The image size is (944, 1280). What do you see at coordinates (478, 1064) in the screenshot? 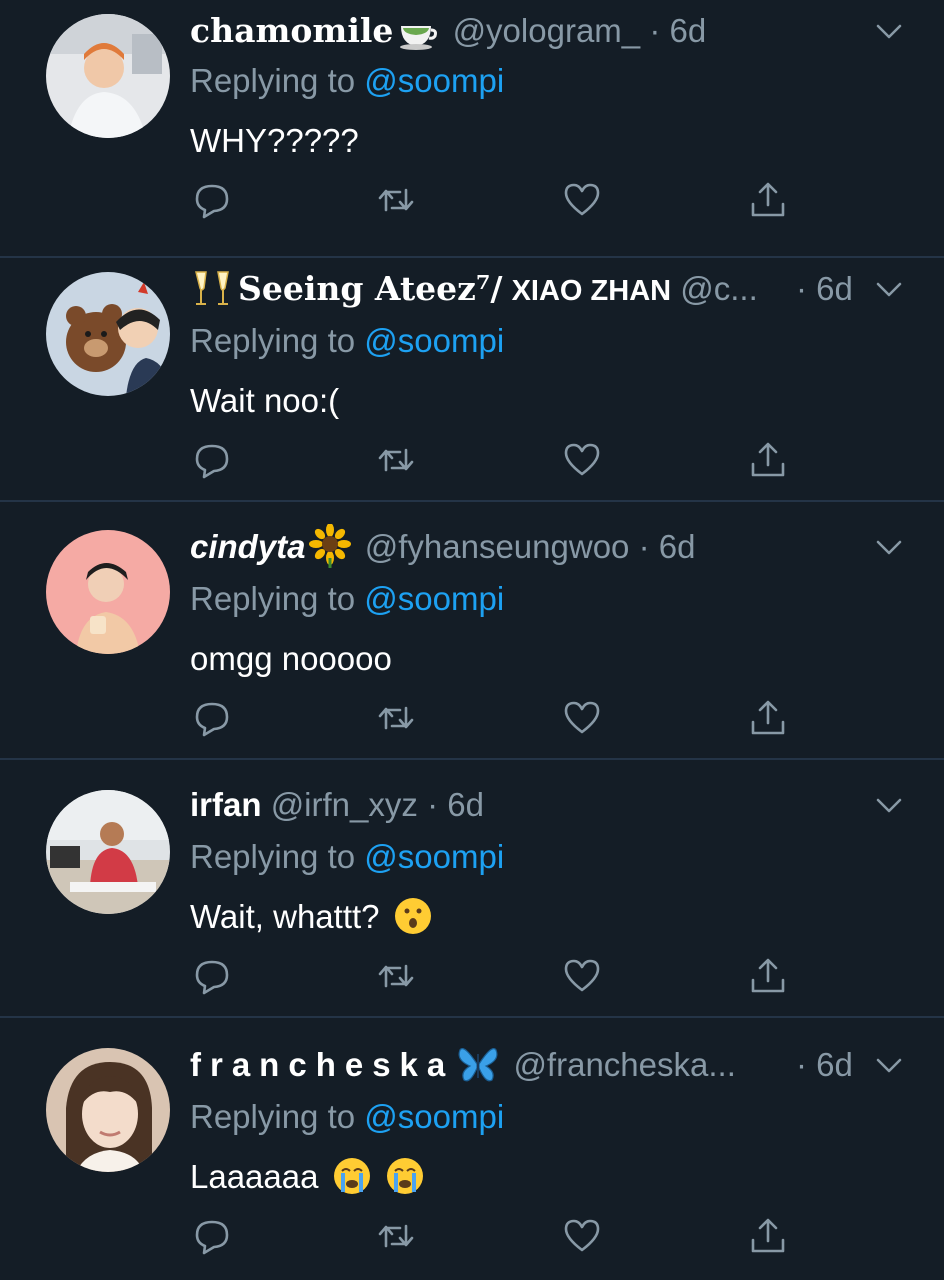
I see `butterfly-emoji` at bounding box center [478, 1064].